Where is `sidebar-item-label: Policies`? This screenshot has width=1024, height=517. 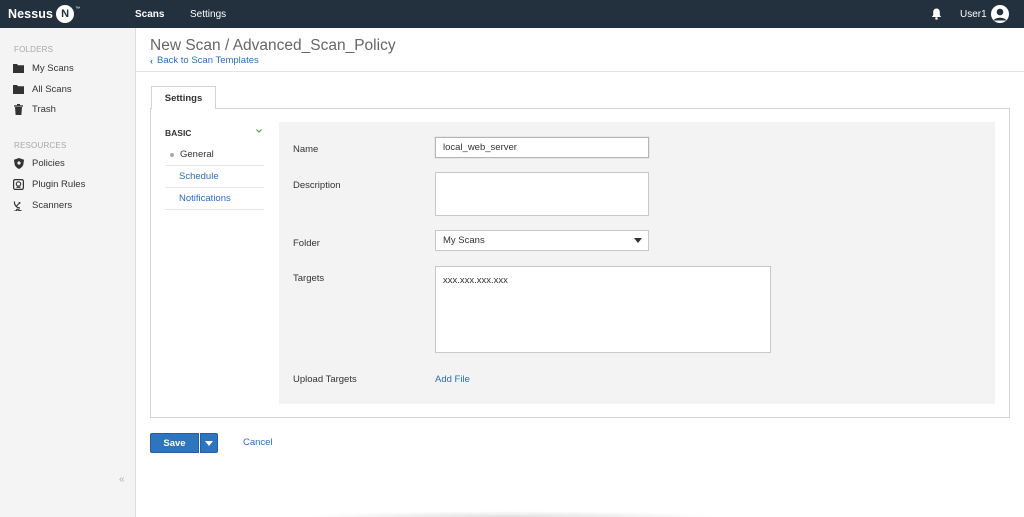
sidebar-item-label: Policies is located at coordinates (48, 163).